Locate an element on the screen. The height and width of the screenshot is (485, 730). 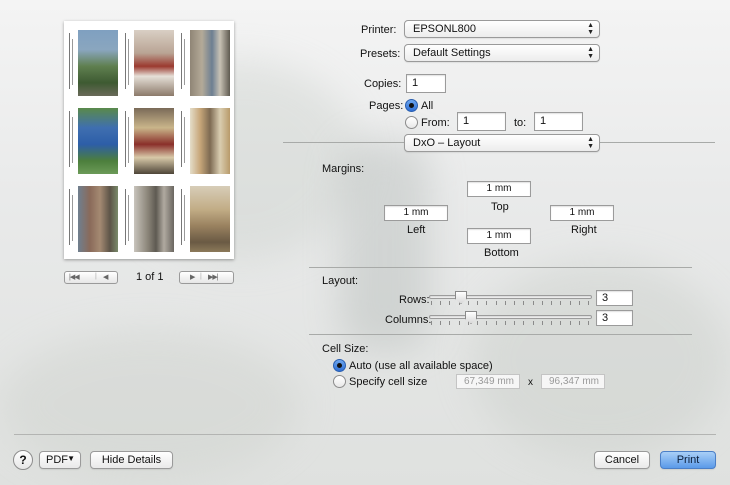
cell-height-field: 96,347 mm is located at coordinates (573, 381).